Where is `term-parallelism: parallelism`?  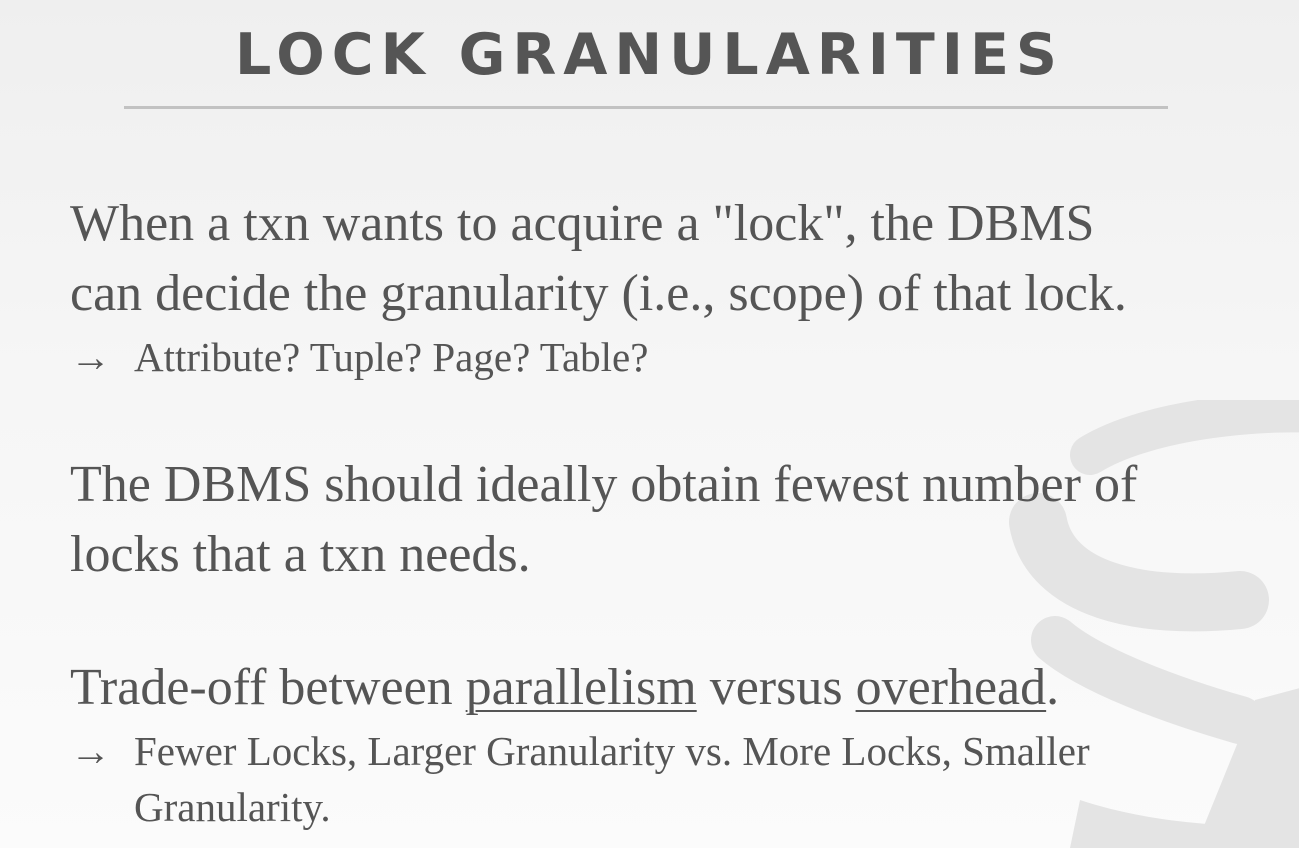
term-parallelism: parallelism is located at coordinates (581, 687).